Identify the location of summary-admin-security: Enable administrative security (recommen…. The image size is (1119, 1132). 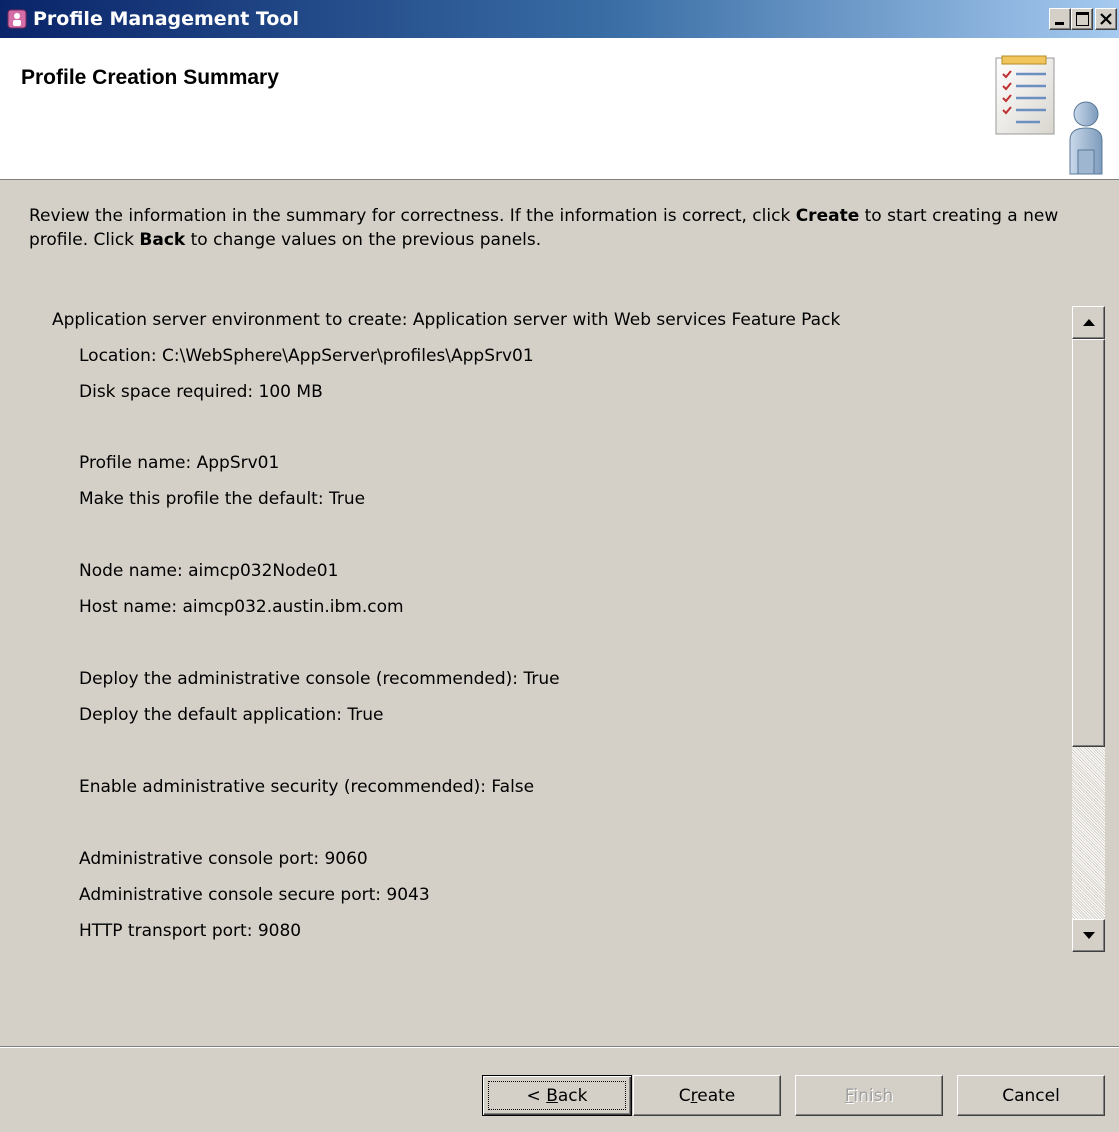
(307, 787).